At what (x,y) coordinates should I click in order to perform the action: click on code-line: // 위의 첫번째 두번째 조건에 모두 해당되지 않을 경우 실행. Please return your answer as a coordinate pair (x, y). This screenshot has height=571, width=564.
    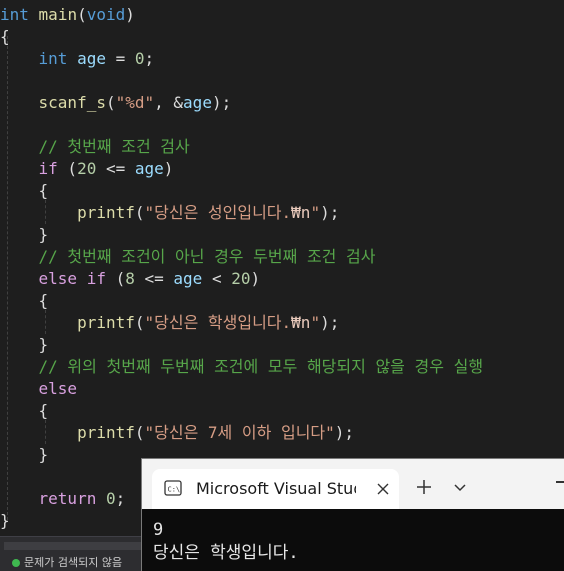
    Looking at the image, I should click on (242, 367).